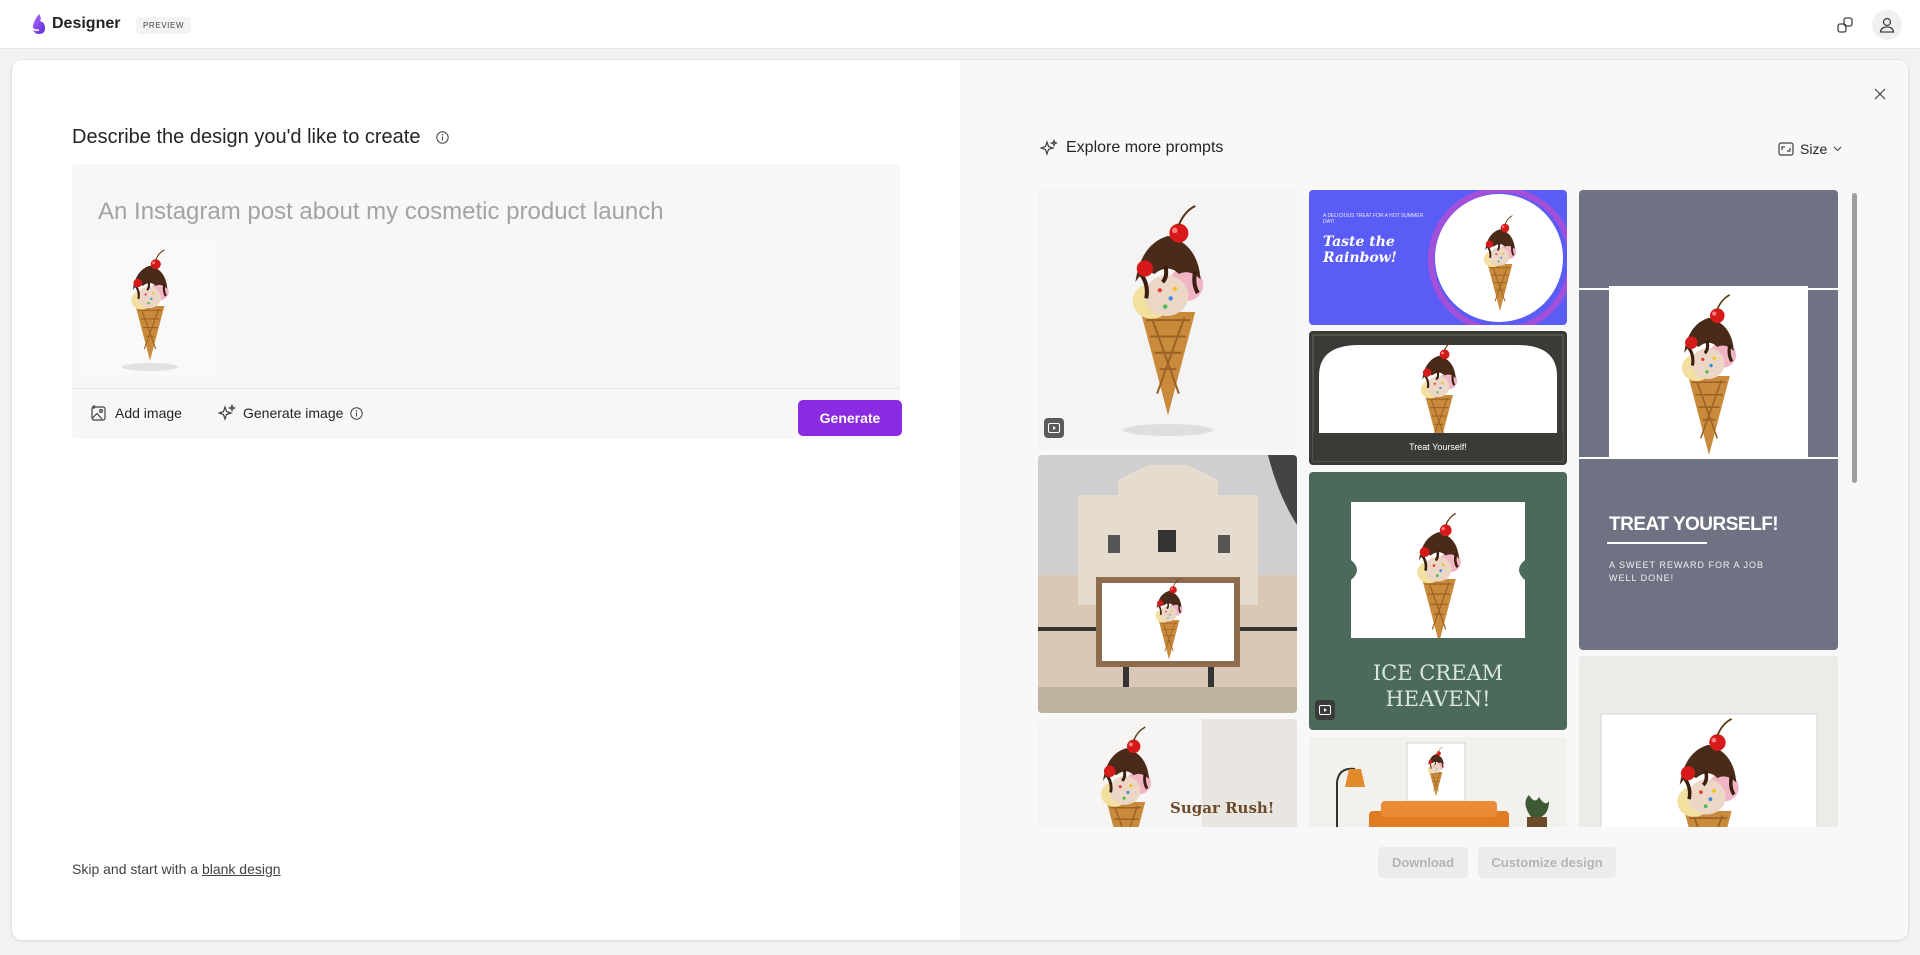  Describe the element at coordinates (135, 869) in the screenshot. I see `skip-prefix: Skip and start with a` at that location.